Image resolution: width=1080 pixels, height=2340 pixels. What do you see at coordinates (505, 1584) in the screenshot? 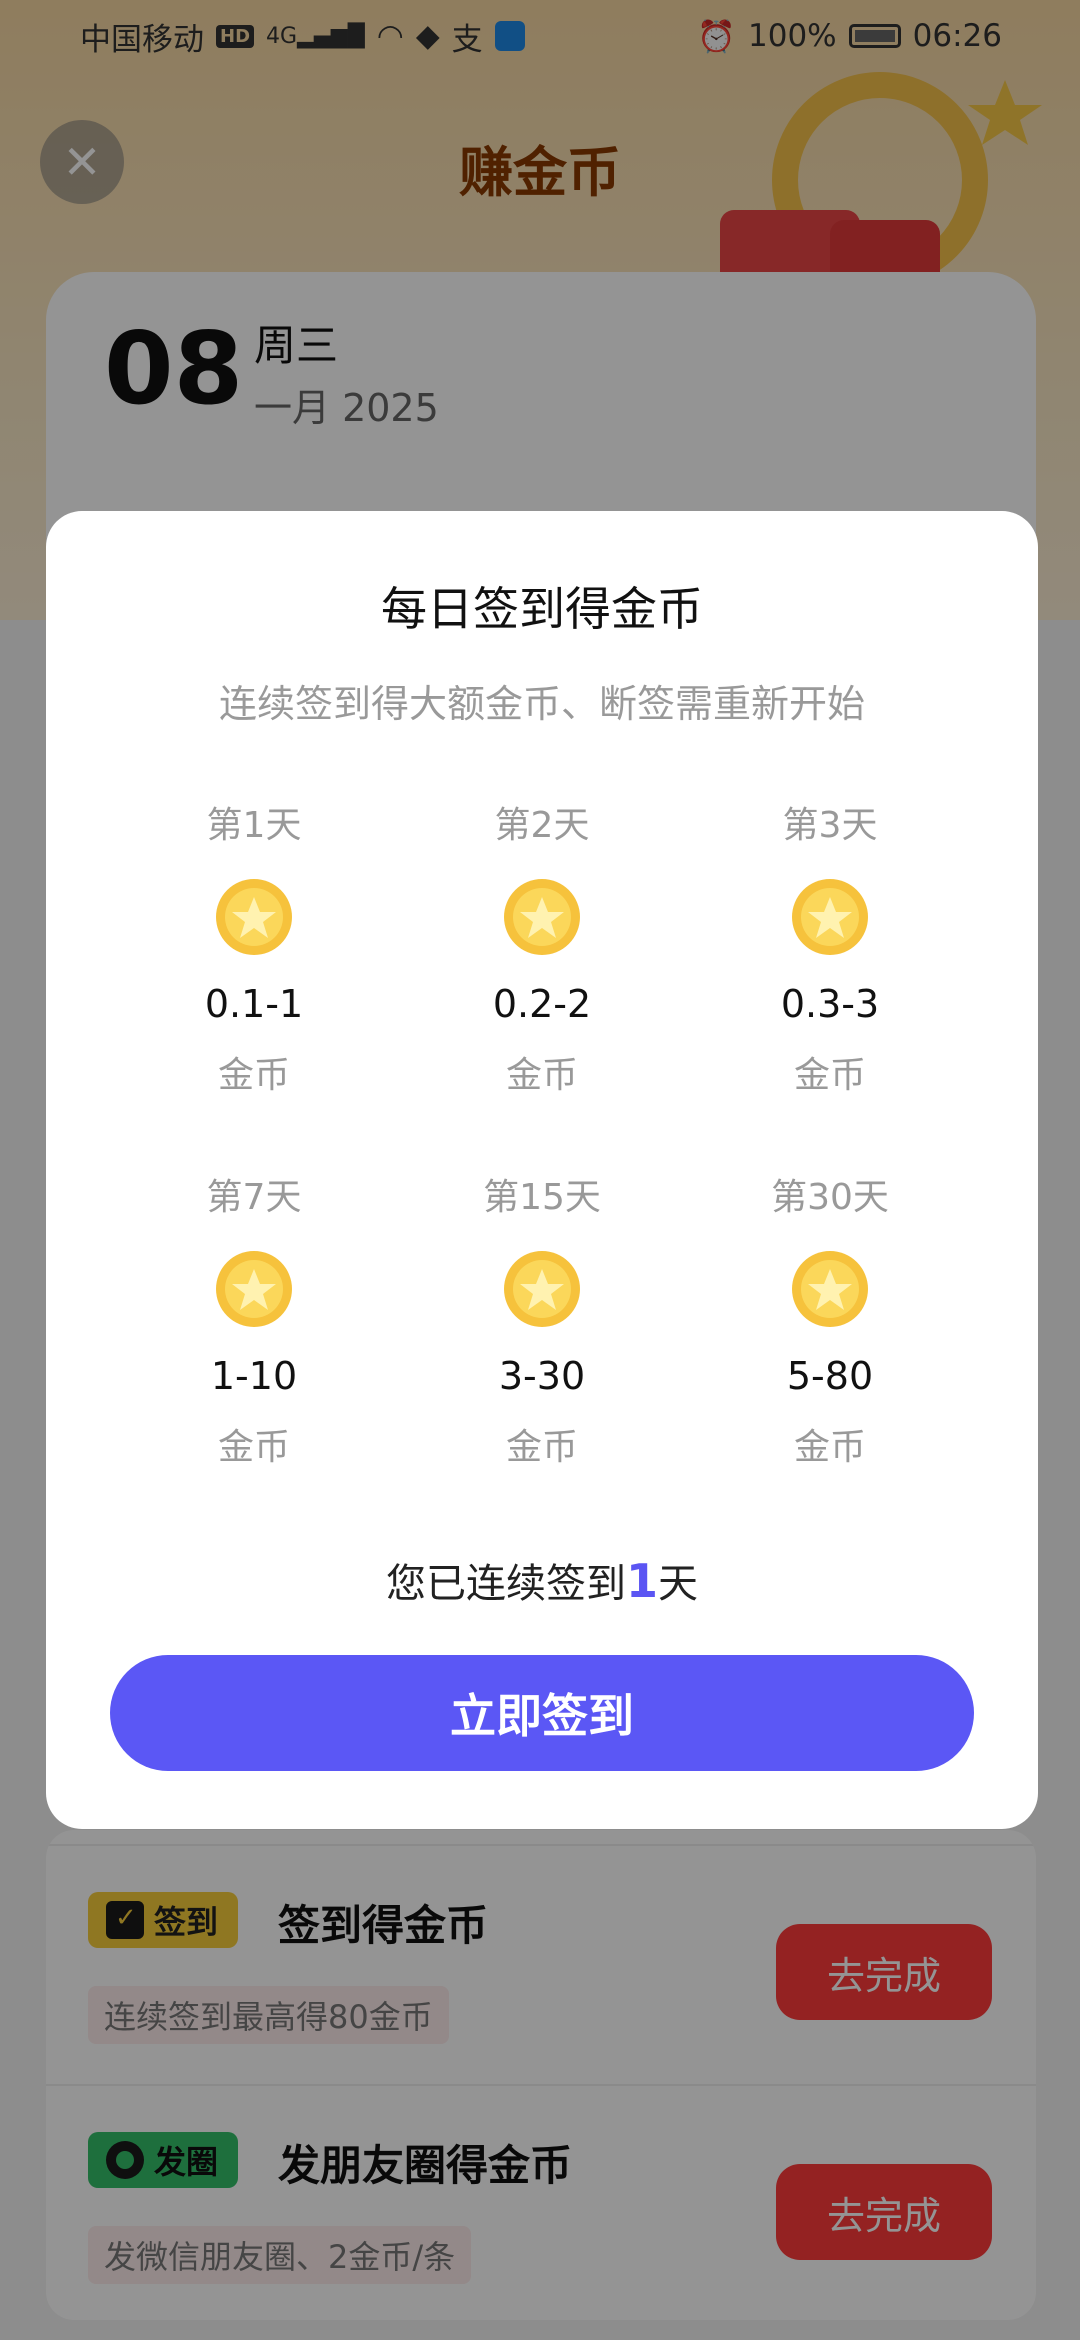
I see `streak-prefix: 您已连续签到` at bounding box center [505, 1584].